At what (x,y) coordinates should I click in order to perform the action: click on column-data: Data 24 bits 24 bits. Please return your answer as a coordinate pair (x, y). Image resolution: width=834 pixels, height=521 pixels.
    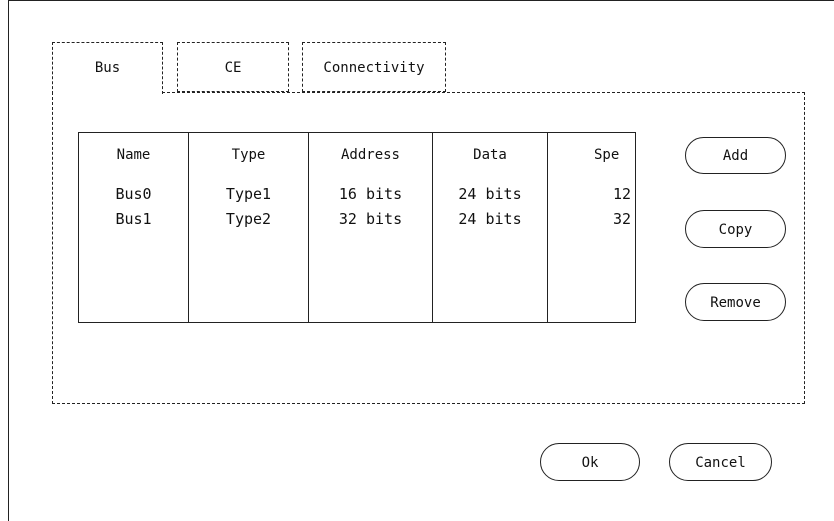
    Looking at the image, I should click on (490, 227).